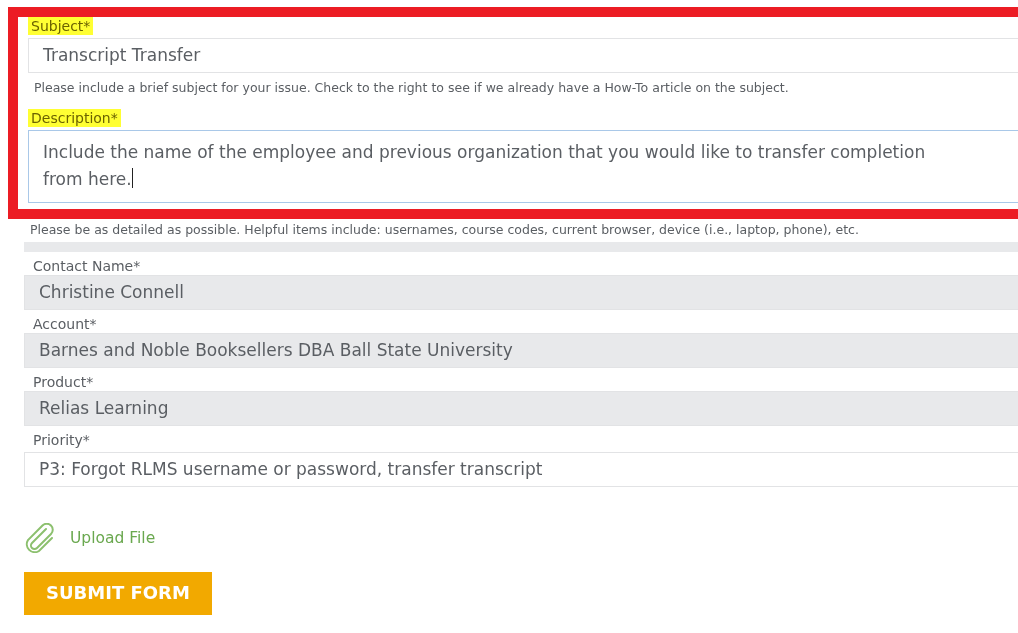  What do you see at coordinates (521, 469) in the screenshot?
I see `select-field: P3: Forgot RLMS username or password, transfer transcript` at bounding box center [521, 469].